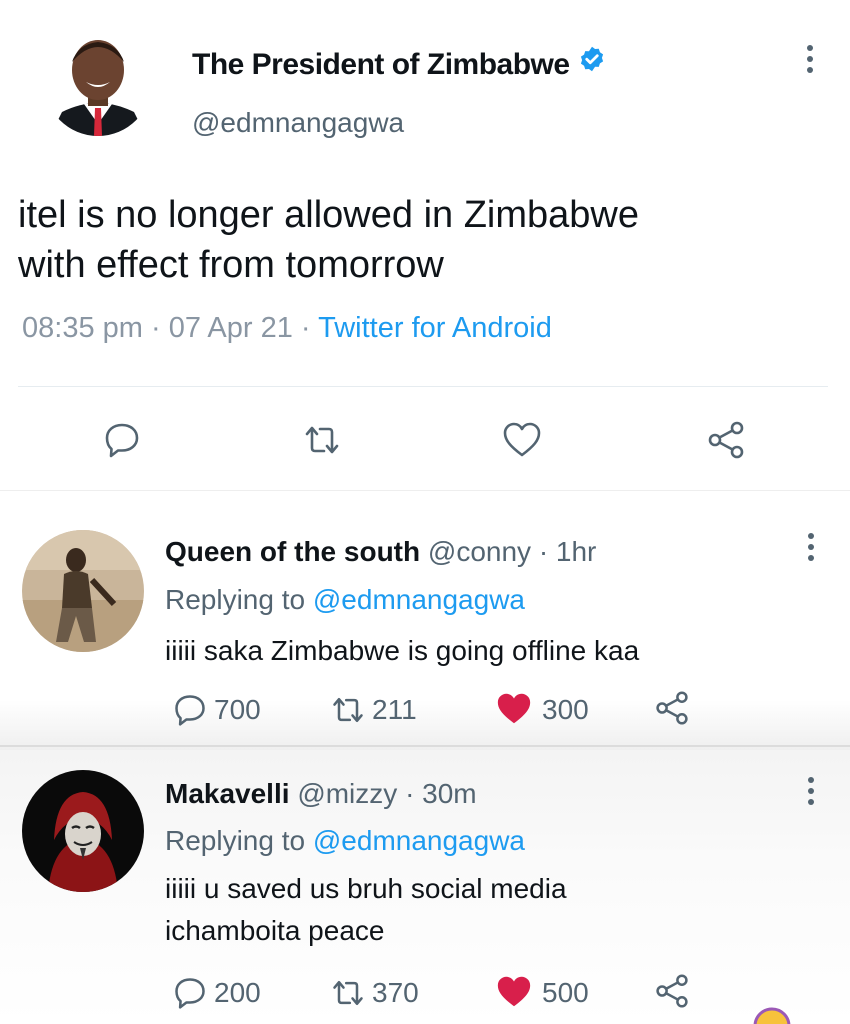  Describe the element at coordinates (592, 63) in the screenshot. I see `verified-badge-icon` at that location.